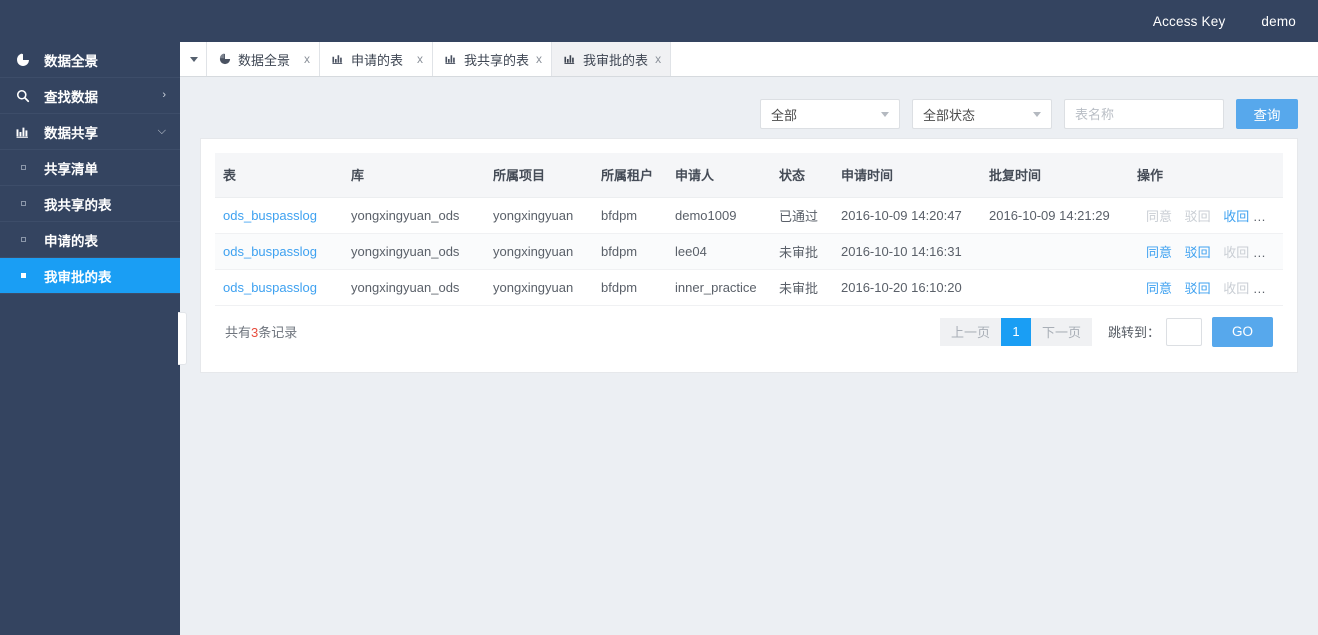  What do you see at coordinates (1106, 331) in the screenshot?
I see `pagination: 上一页 1 下一页 跳转到： GO` at bounding box center [1106, 331].